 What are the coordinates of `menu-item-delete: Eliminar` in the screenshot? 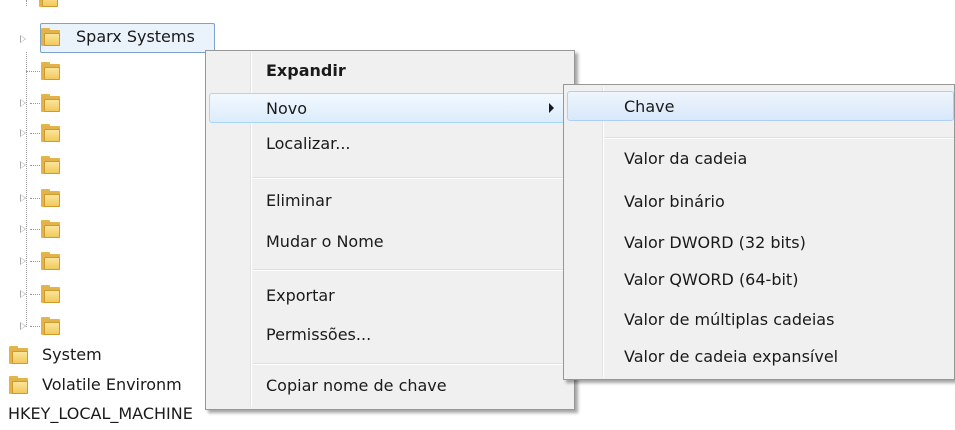 It's located at (390, 201).